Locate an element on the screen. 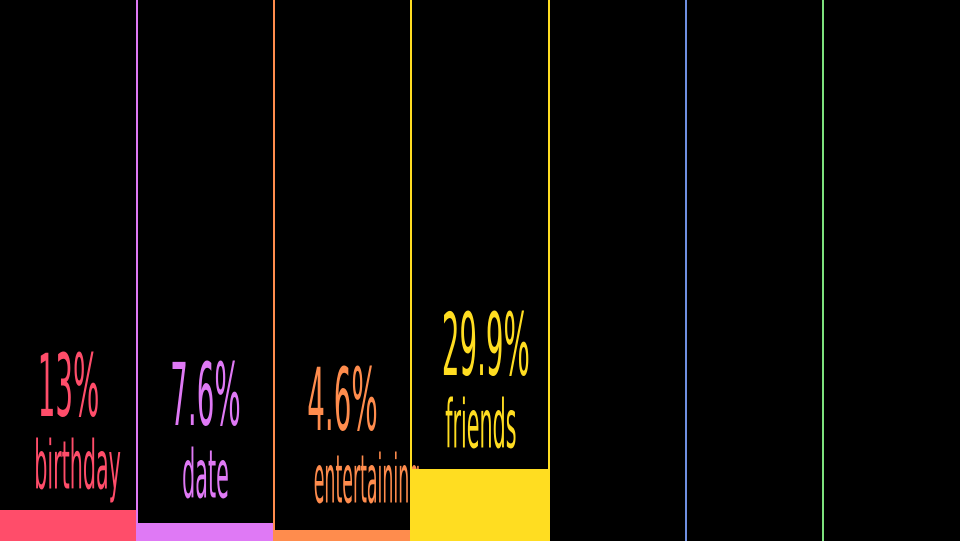  bar-value-label: 29.9% is located at coordinates (485, 346).